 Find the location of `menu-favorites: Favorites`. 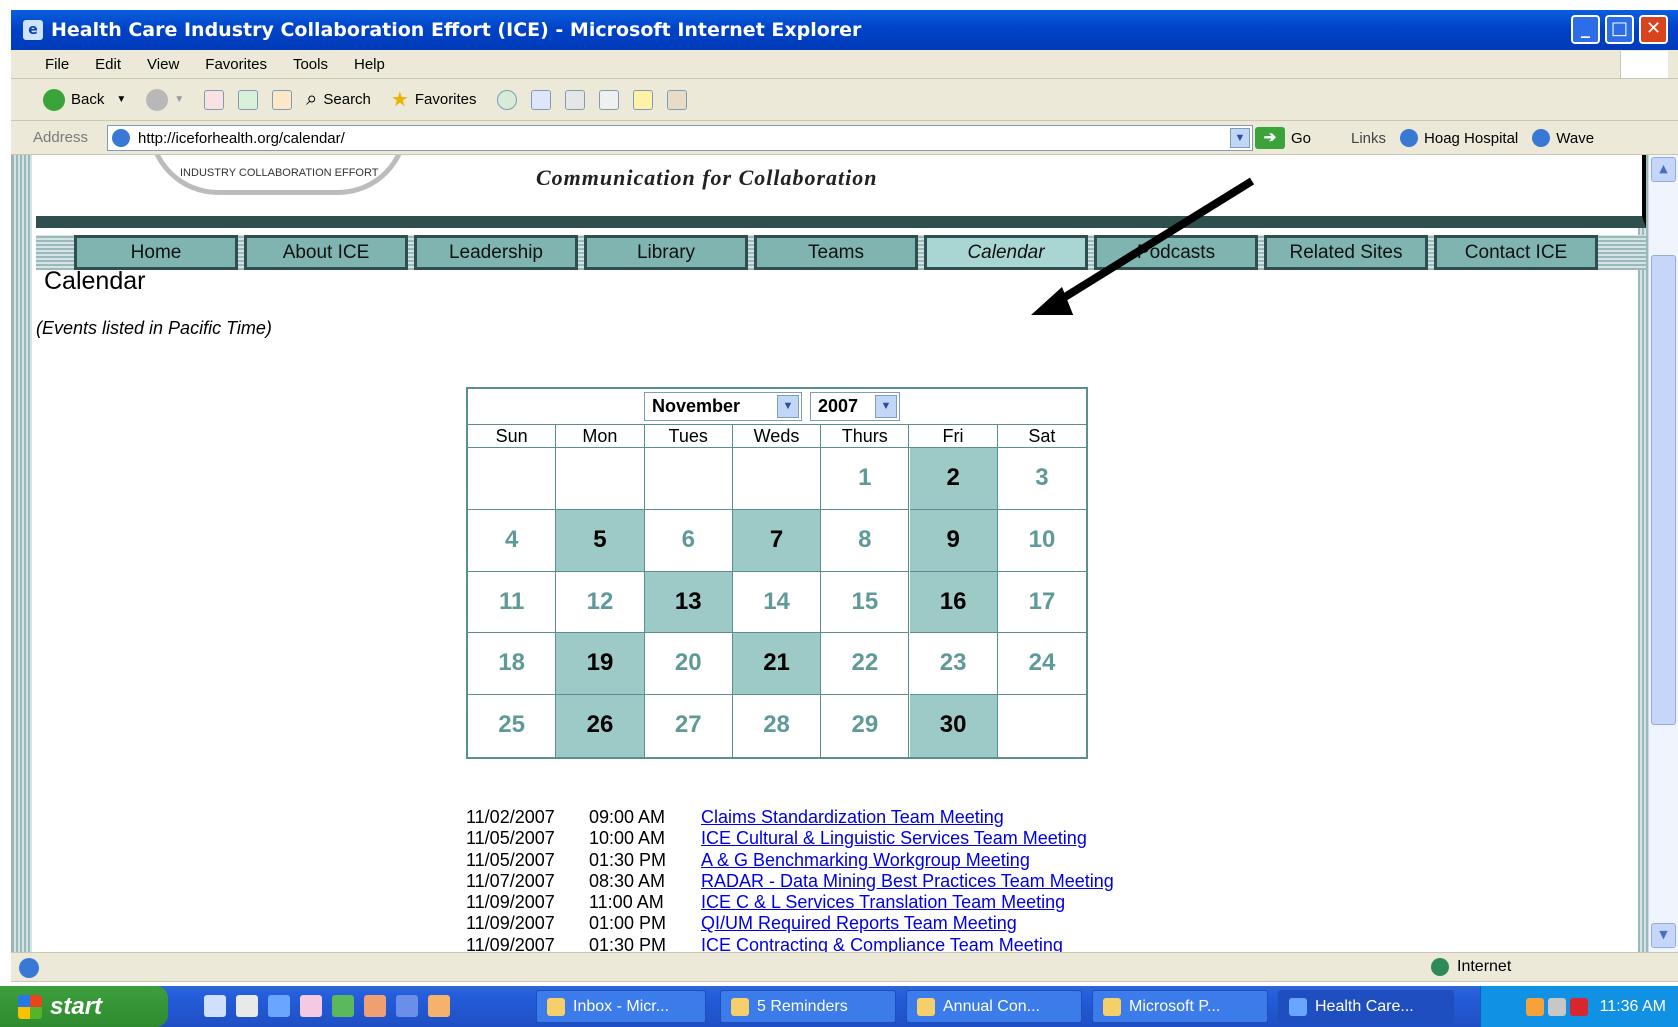

menu-favorites: Favorites is located at coordinates (236, 64).